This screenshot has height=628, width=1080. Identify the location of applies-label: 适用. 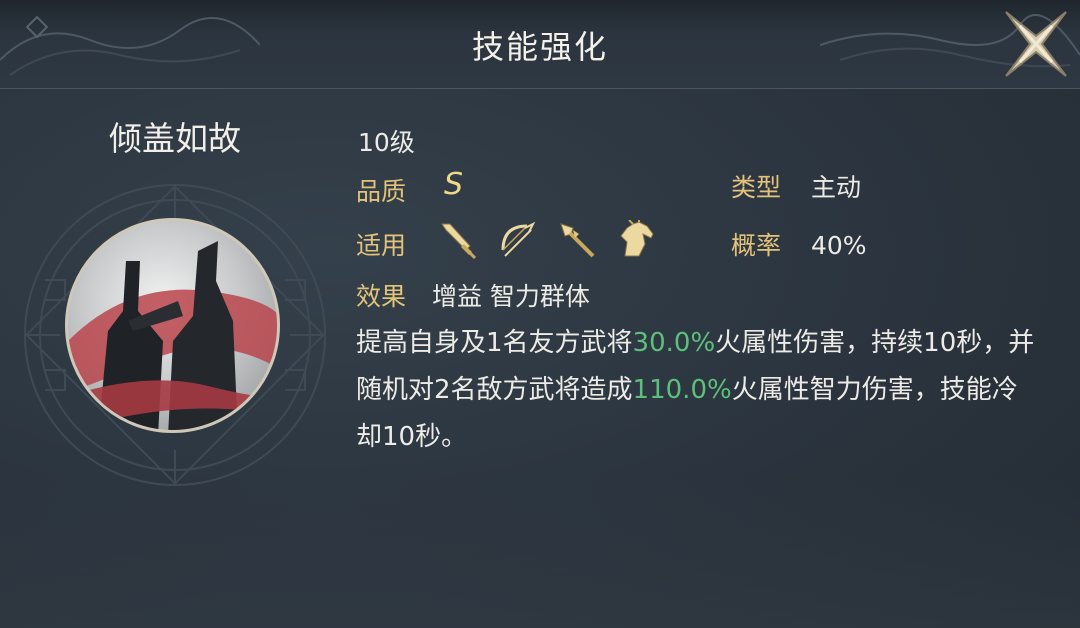
(381, 245).